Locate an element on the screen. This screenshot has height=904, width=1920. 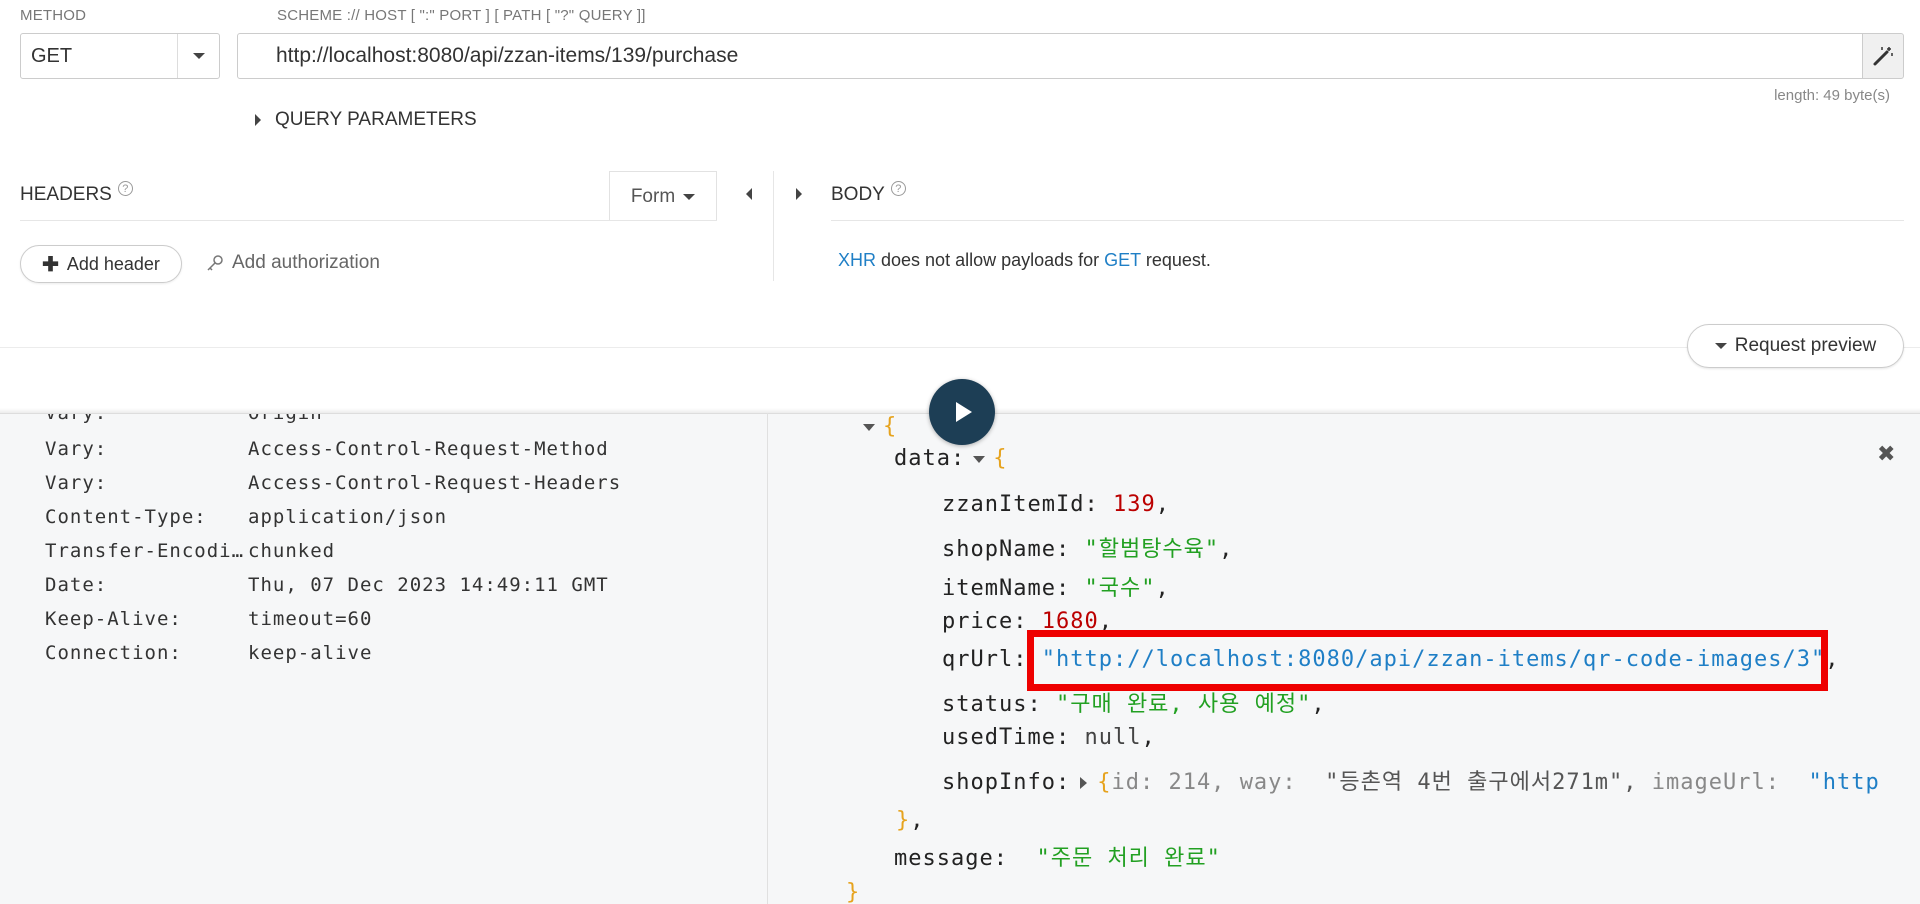
response-header-row: Transfer-Encodin… chunked is located at coordinates (190, 551).